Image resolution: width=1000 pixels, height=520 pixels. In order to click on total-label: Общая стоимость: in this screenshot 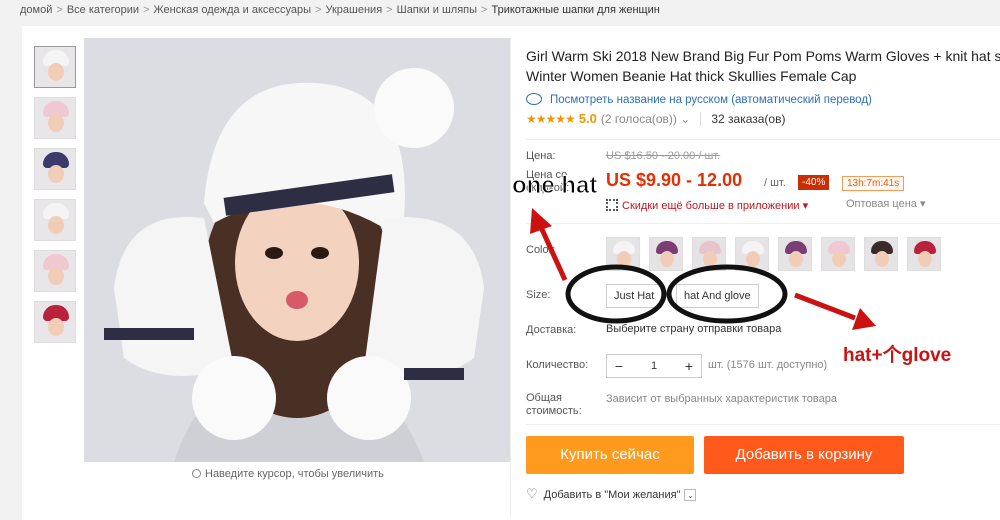, I will do `click(554, 405)`.